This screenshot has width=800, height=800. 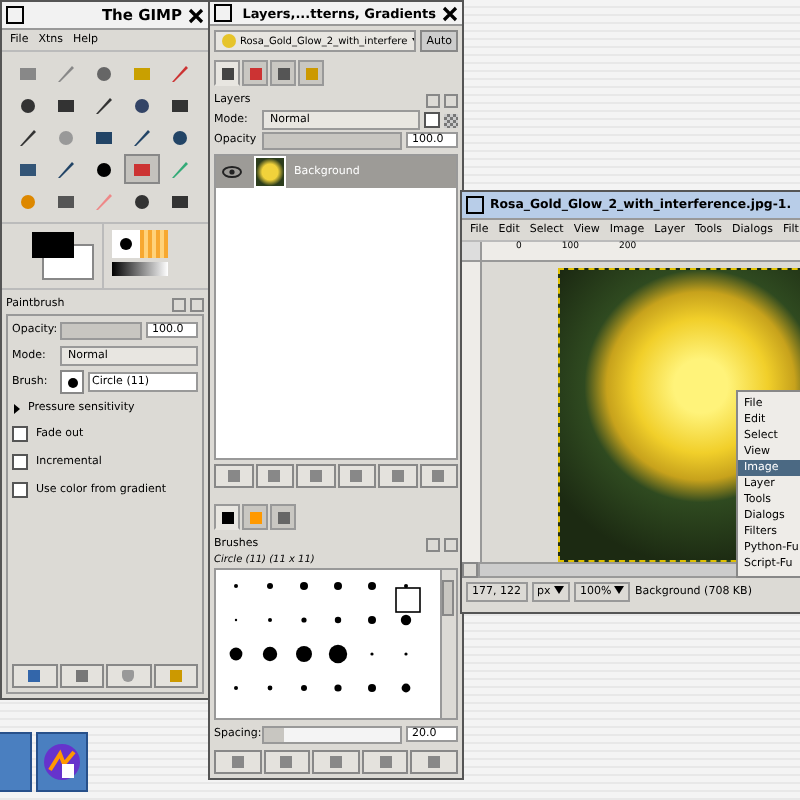 I want to click on edit-icon, so click(x=238, y=762).